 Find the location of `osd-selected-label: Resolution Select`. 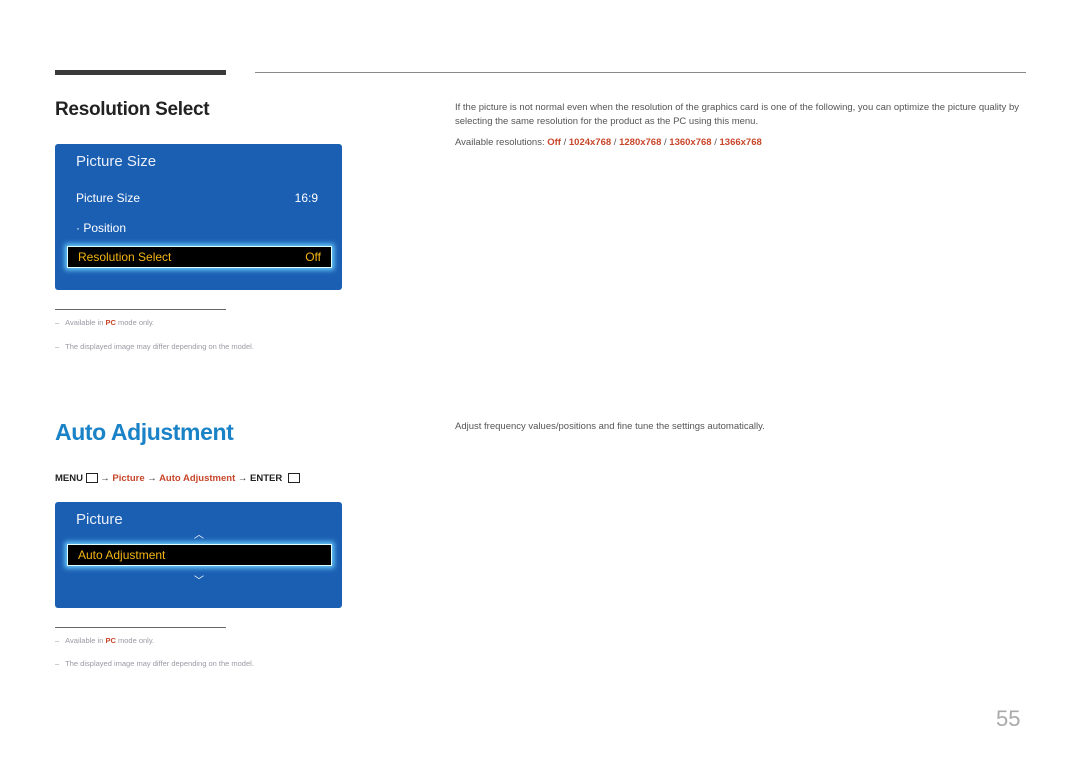

osd-selected-label: Resolution Select is located at coordinates (125, 257).